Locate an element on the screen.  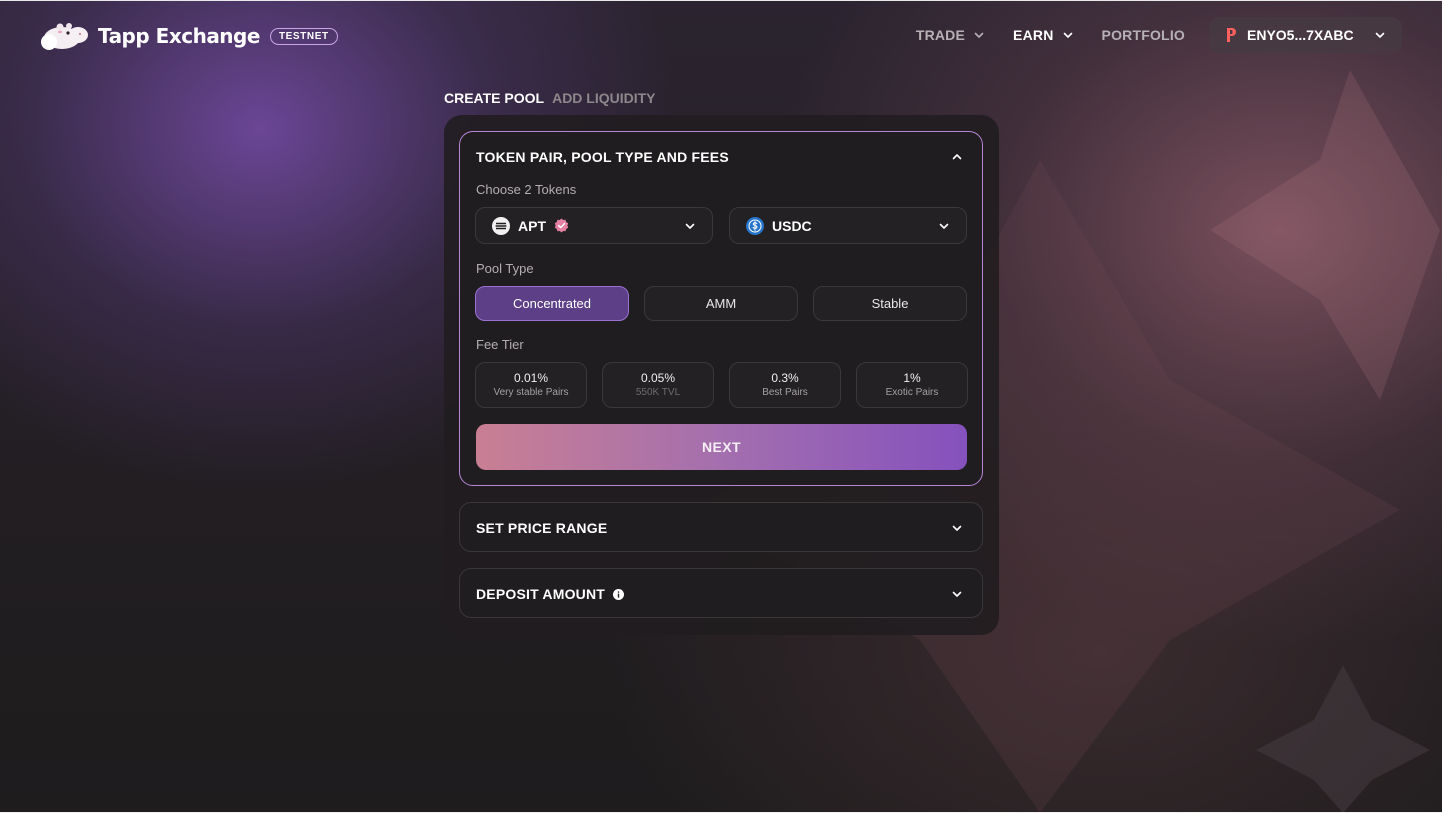
section-title-text: DEPOSIT AMOUNT is located at coordinates (541, 594).